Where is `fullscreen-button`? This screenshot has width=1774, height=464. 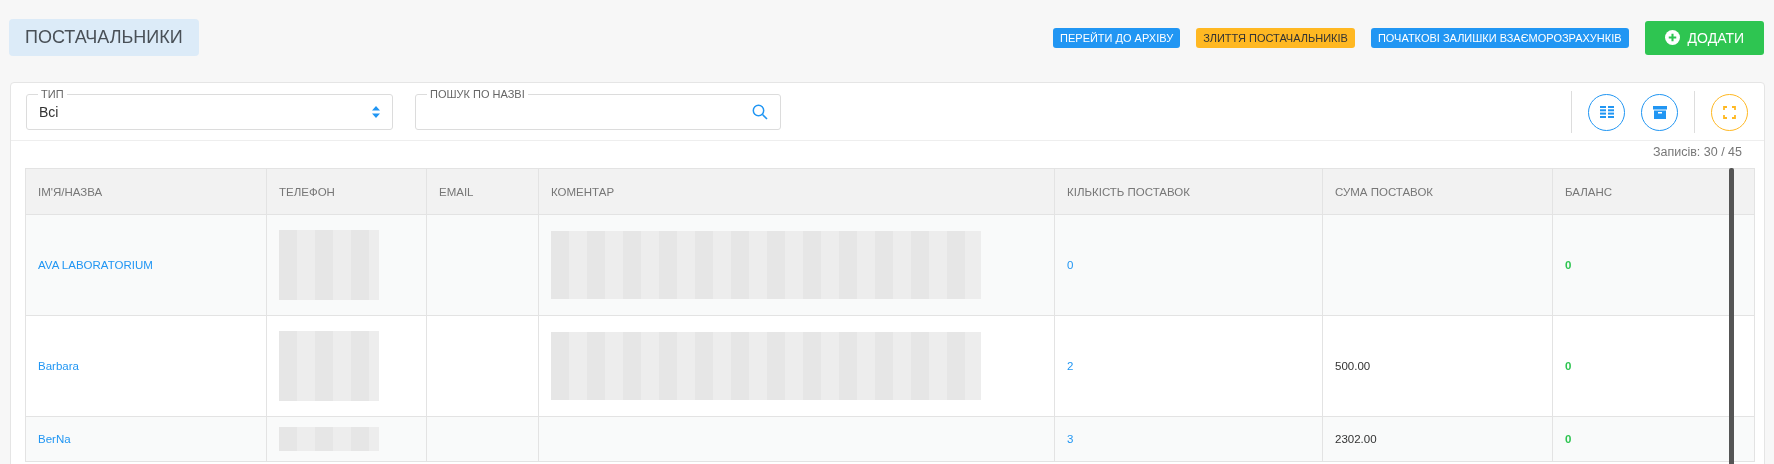
fullscreen-button is located at coordinates (1729, 112).